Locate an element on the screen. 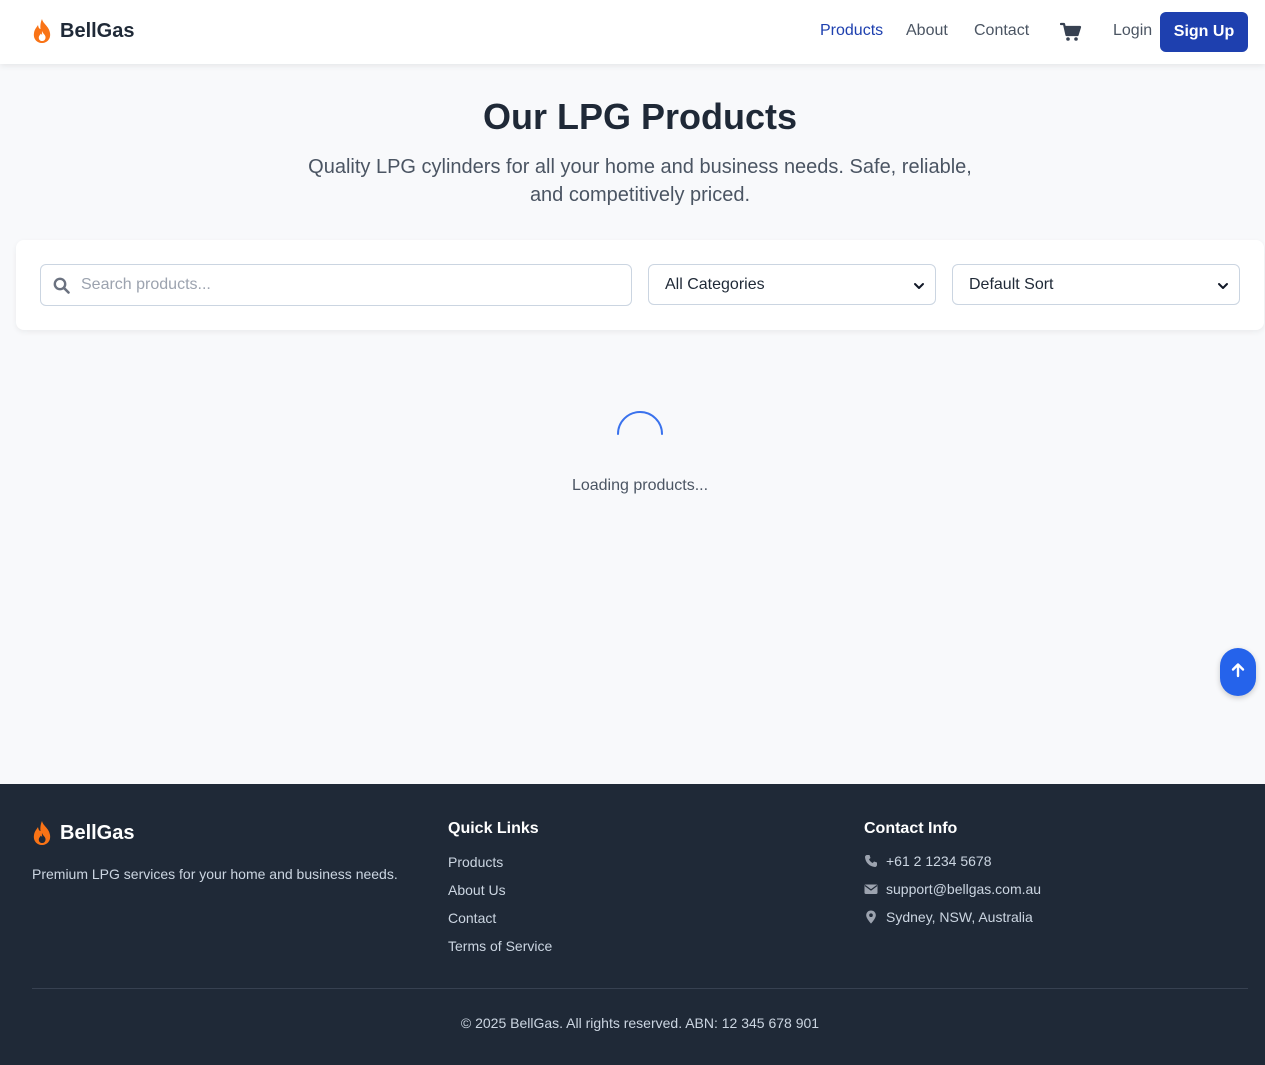  search-box is located at coordinates (336, 285).